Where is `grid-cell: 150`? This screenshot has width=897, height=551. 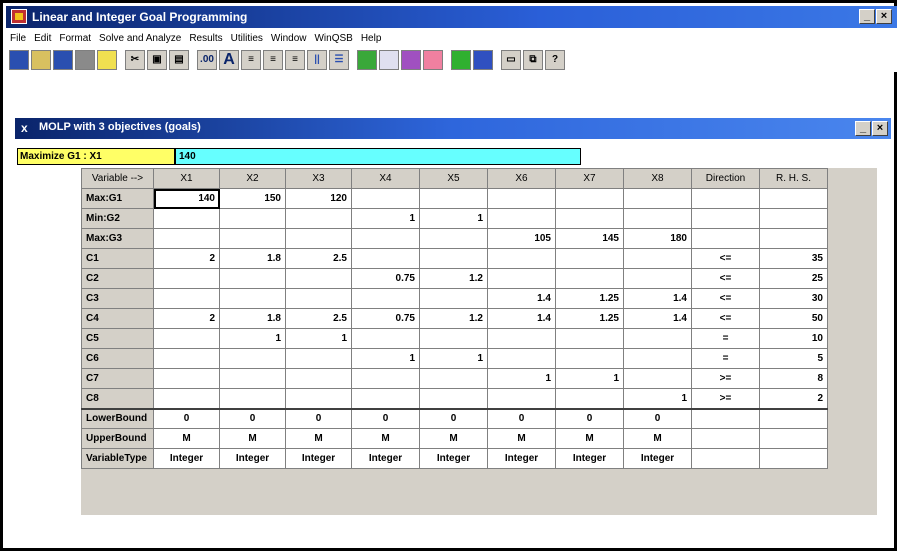 grid-cell: 150 is located at coordinates (252, 198).